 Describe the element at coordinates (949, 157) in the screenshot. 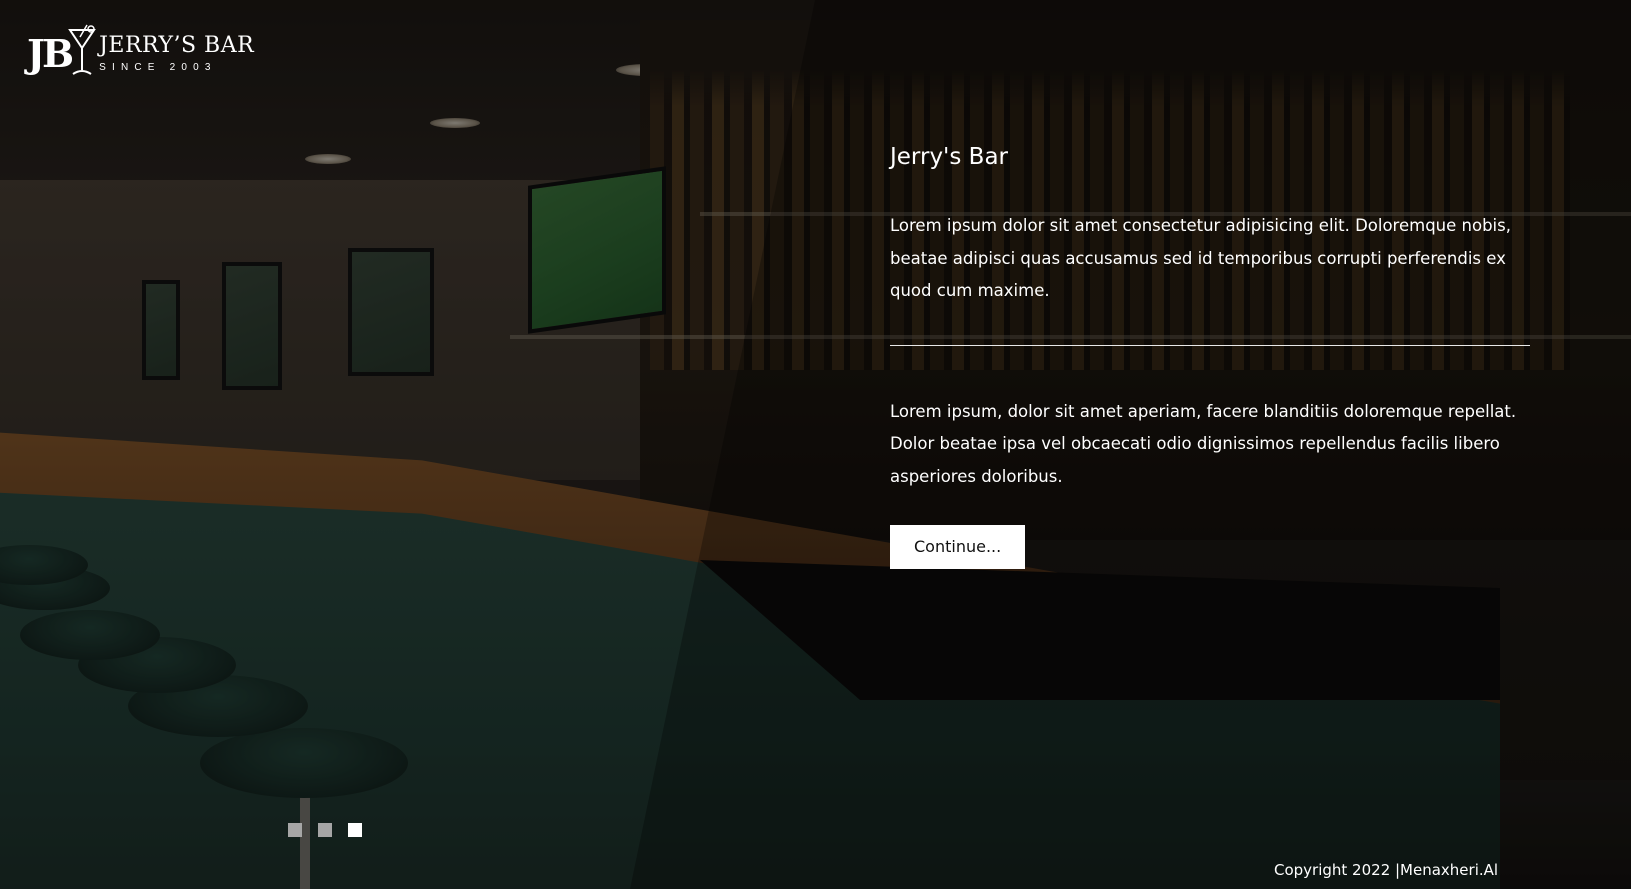

I see `hero-title: Jerry's Bar` at that location.